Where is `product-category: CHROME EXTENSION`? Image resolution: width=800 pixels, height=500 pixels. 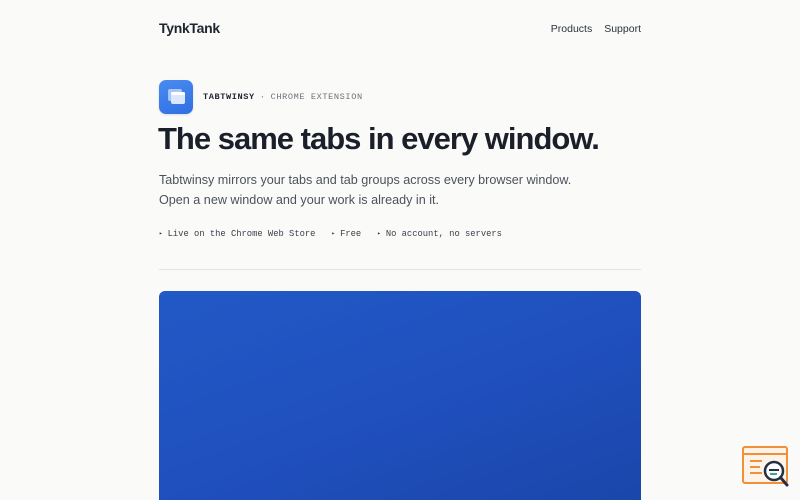 product-category: CHROME EXTENSION is located at coordinates (316, 97).